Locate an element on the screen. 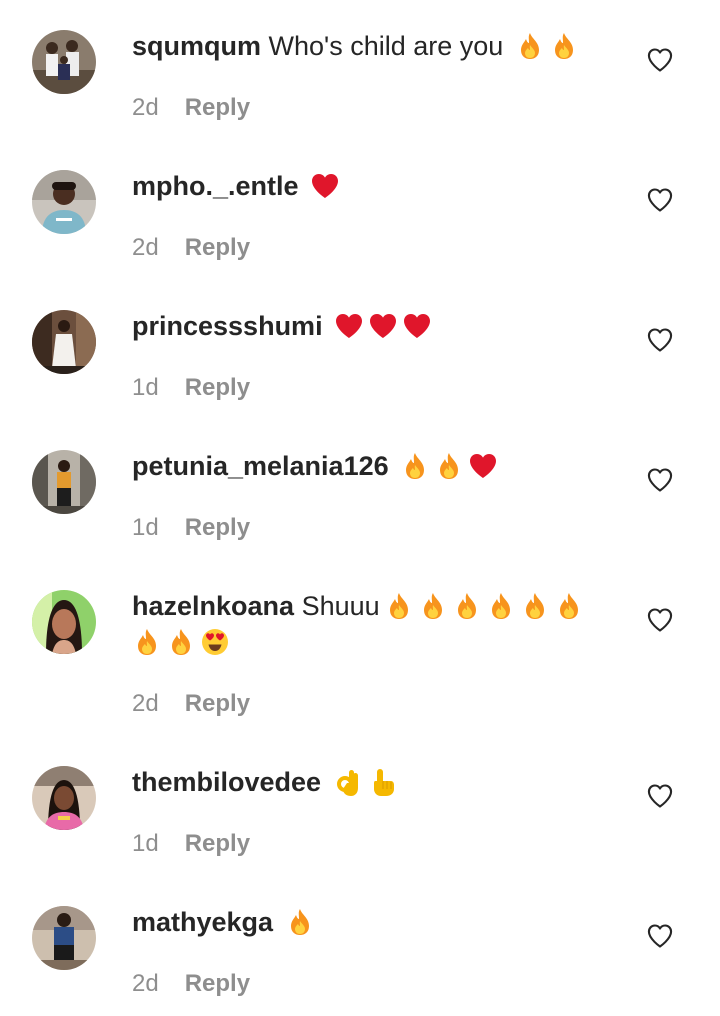 The width and height of the screenshot is (720, 1016). comment-text: petunia_melania126 is located at coordinates (367, 466).